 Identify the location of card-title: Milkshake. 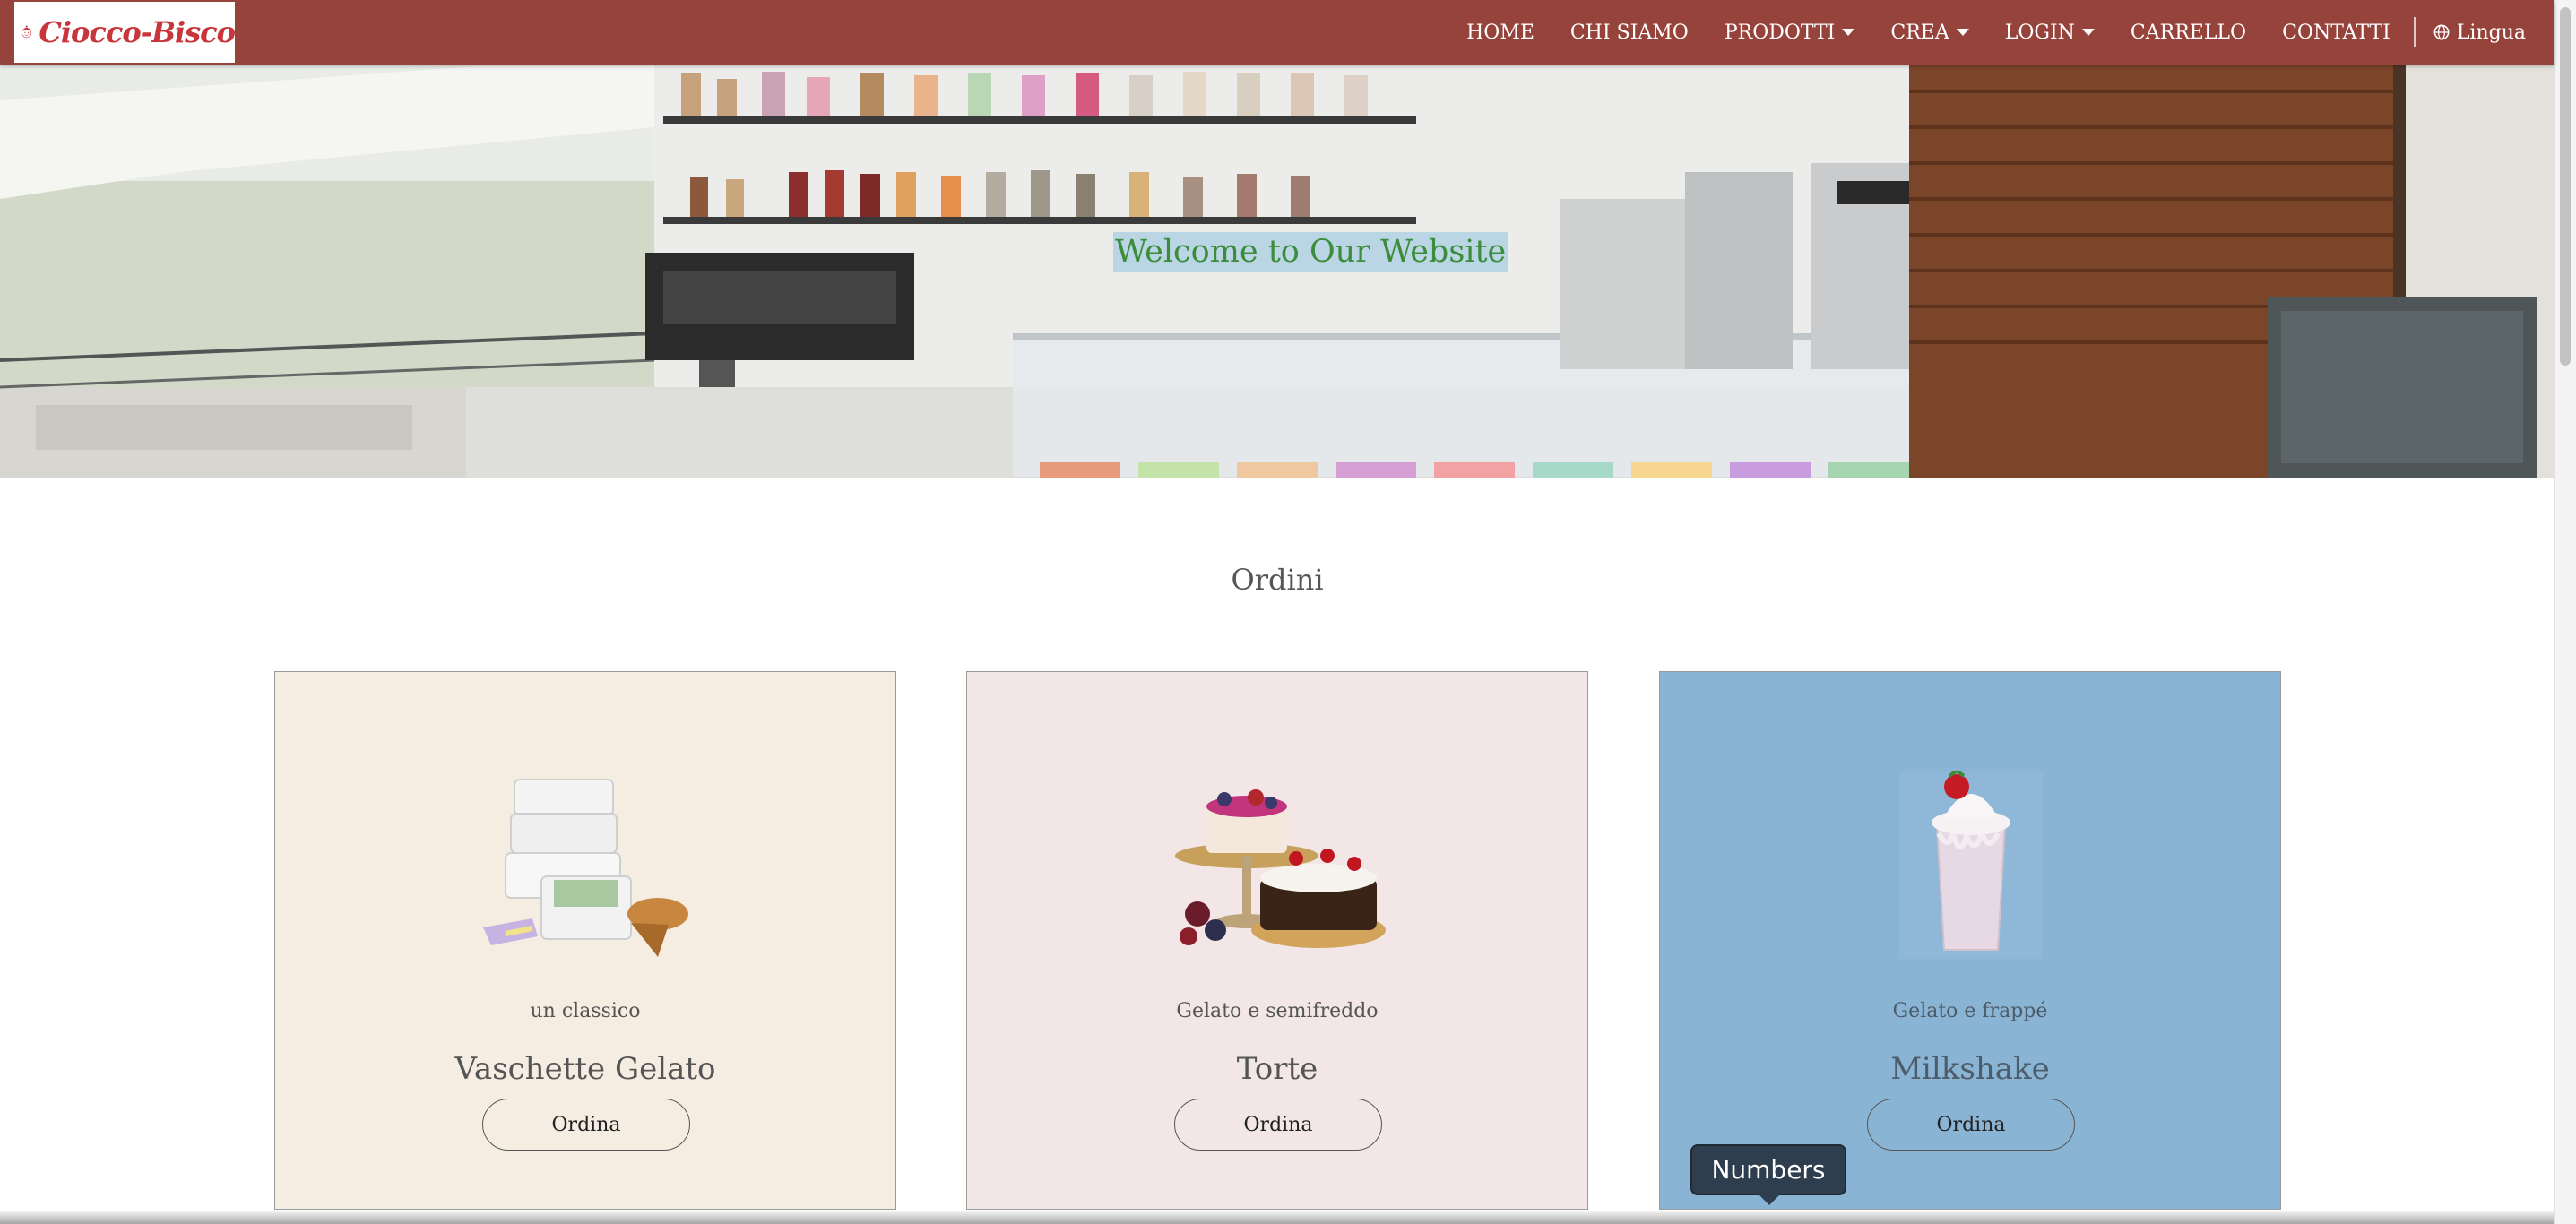
(1970, 1069).